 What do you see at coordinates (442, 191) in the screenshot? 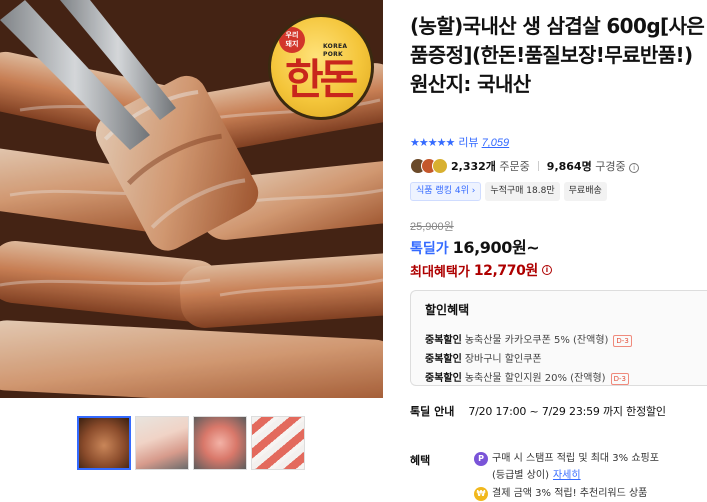
I see `ranking-badge-text: 식품 랭킹 4위` at bounding box center [442, 191].